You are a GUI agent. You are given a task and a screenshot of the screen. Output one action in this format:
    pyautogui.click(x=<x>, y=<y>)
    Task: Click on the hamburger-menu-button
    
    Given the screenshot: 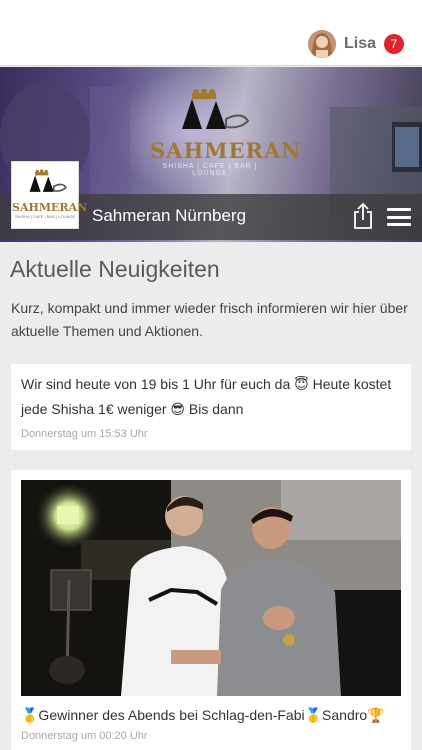 What is the action you would take?
    pyautogui.click(x=399, y=217)
    